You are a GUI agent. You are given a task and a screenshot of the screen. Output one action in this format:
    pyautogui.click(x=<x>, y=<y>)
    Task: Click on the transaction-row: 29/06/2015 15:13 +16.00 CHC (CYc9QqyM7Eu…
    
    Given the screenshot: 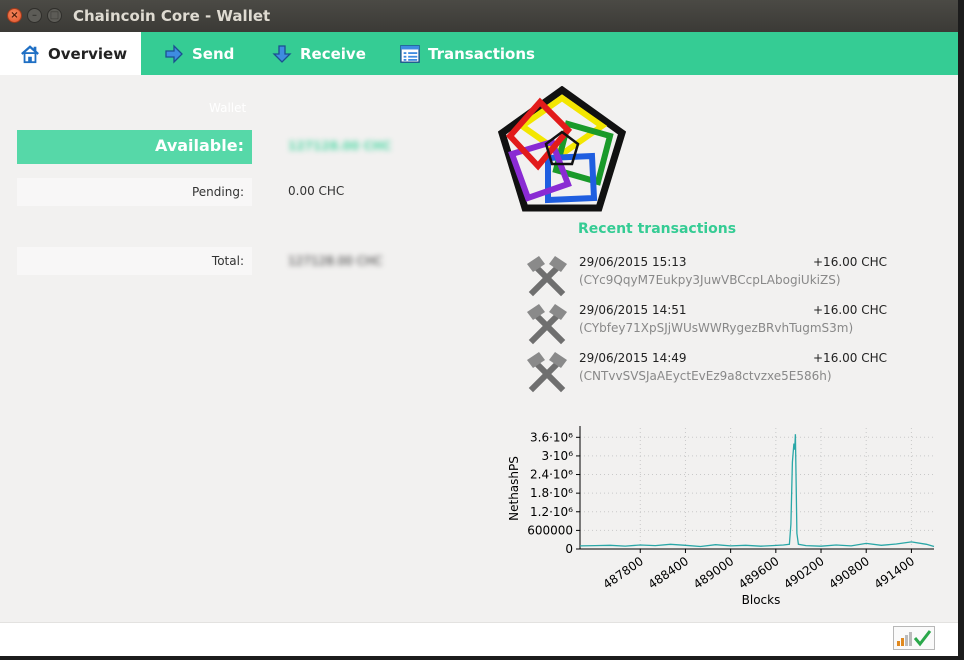 What is the action you would take?
    pyautogui.click(x=735, y=278)
    